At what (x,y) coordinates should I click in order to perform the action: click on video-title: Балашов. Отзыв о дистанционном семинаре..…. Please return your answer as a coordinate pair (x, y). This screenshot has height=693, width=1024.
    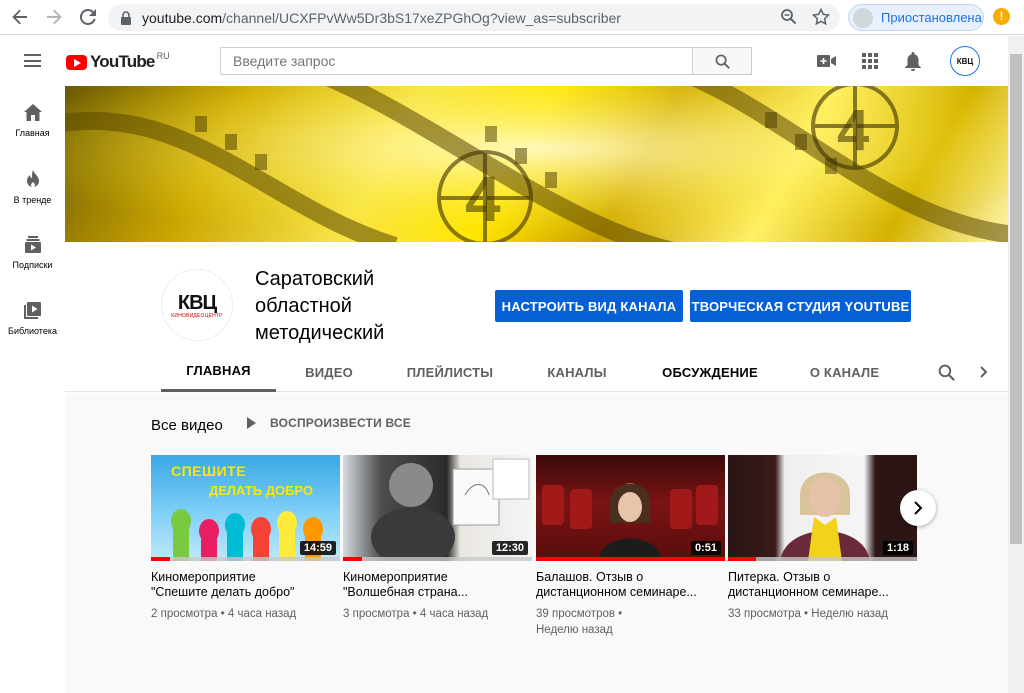
    Looking at the image, I should click on (630, 585).